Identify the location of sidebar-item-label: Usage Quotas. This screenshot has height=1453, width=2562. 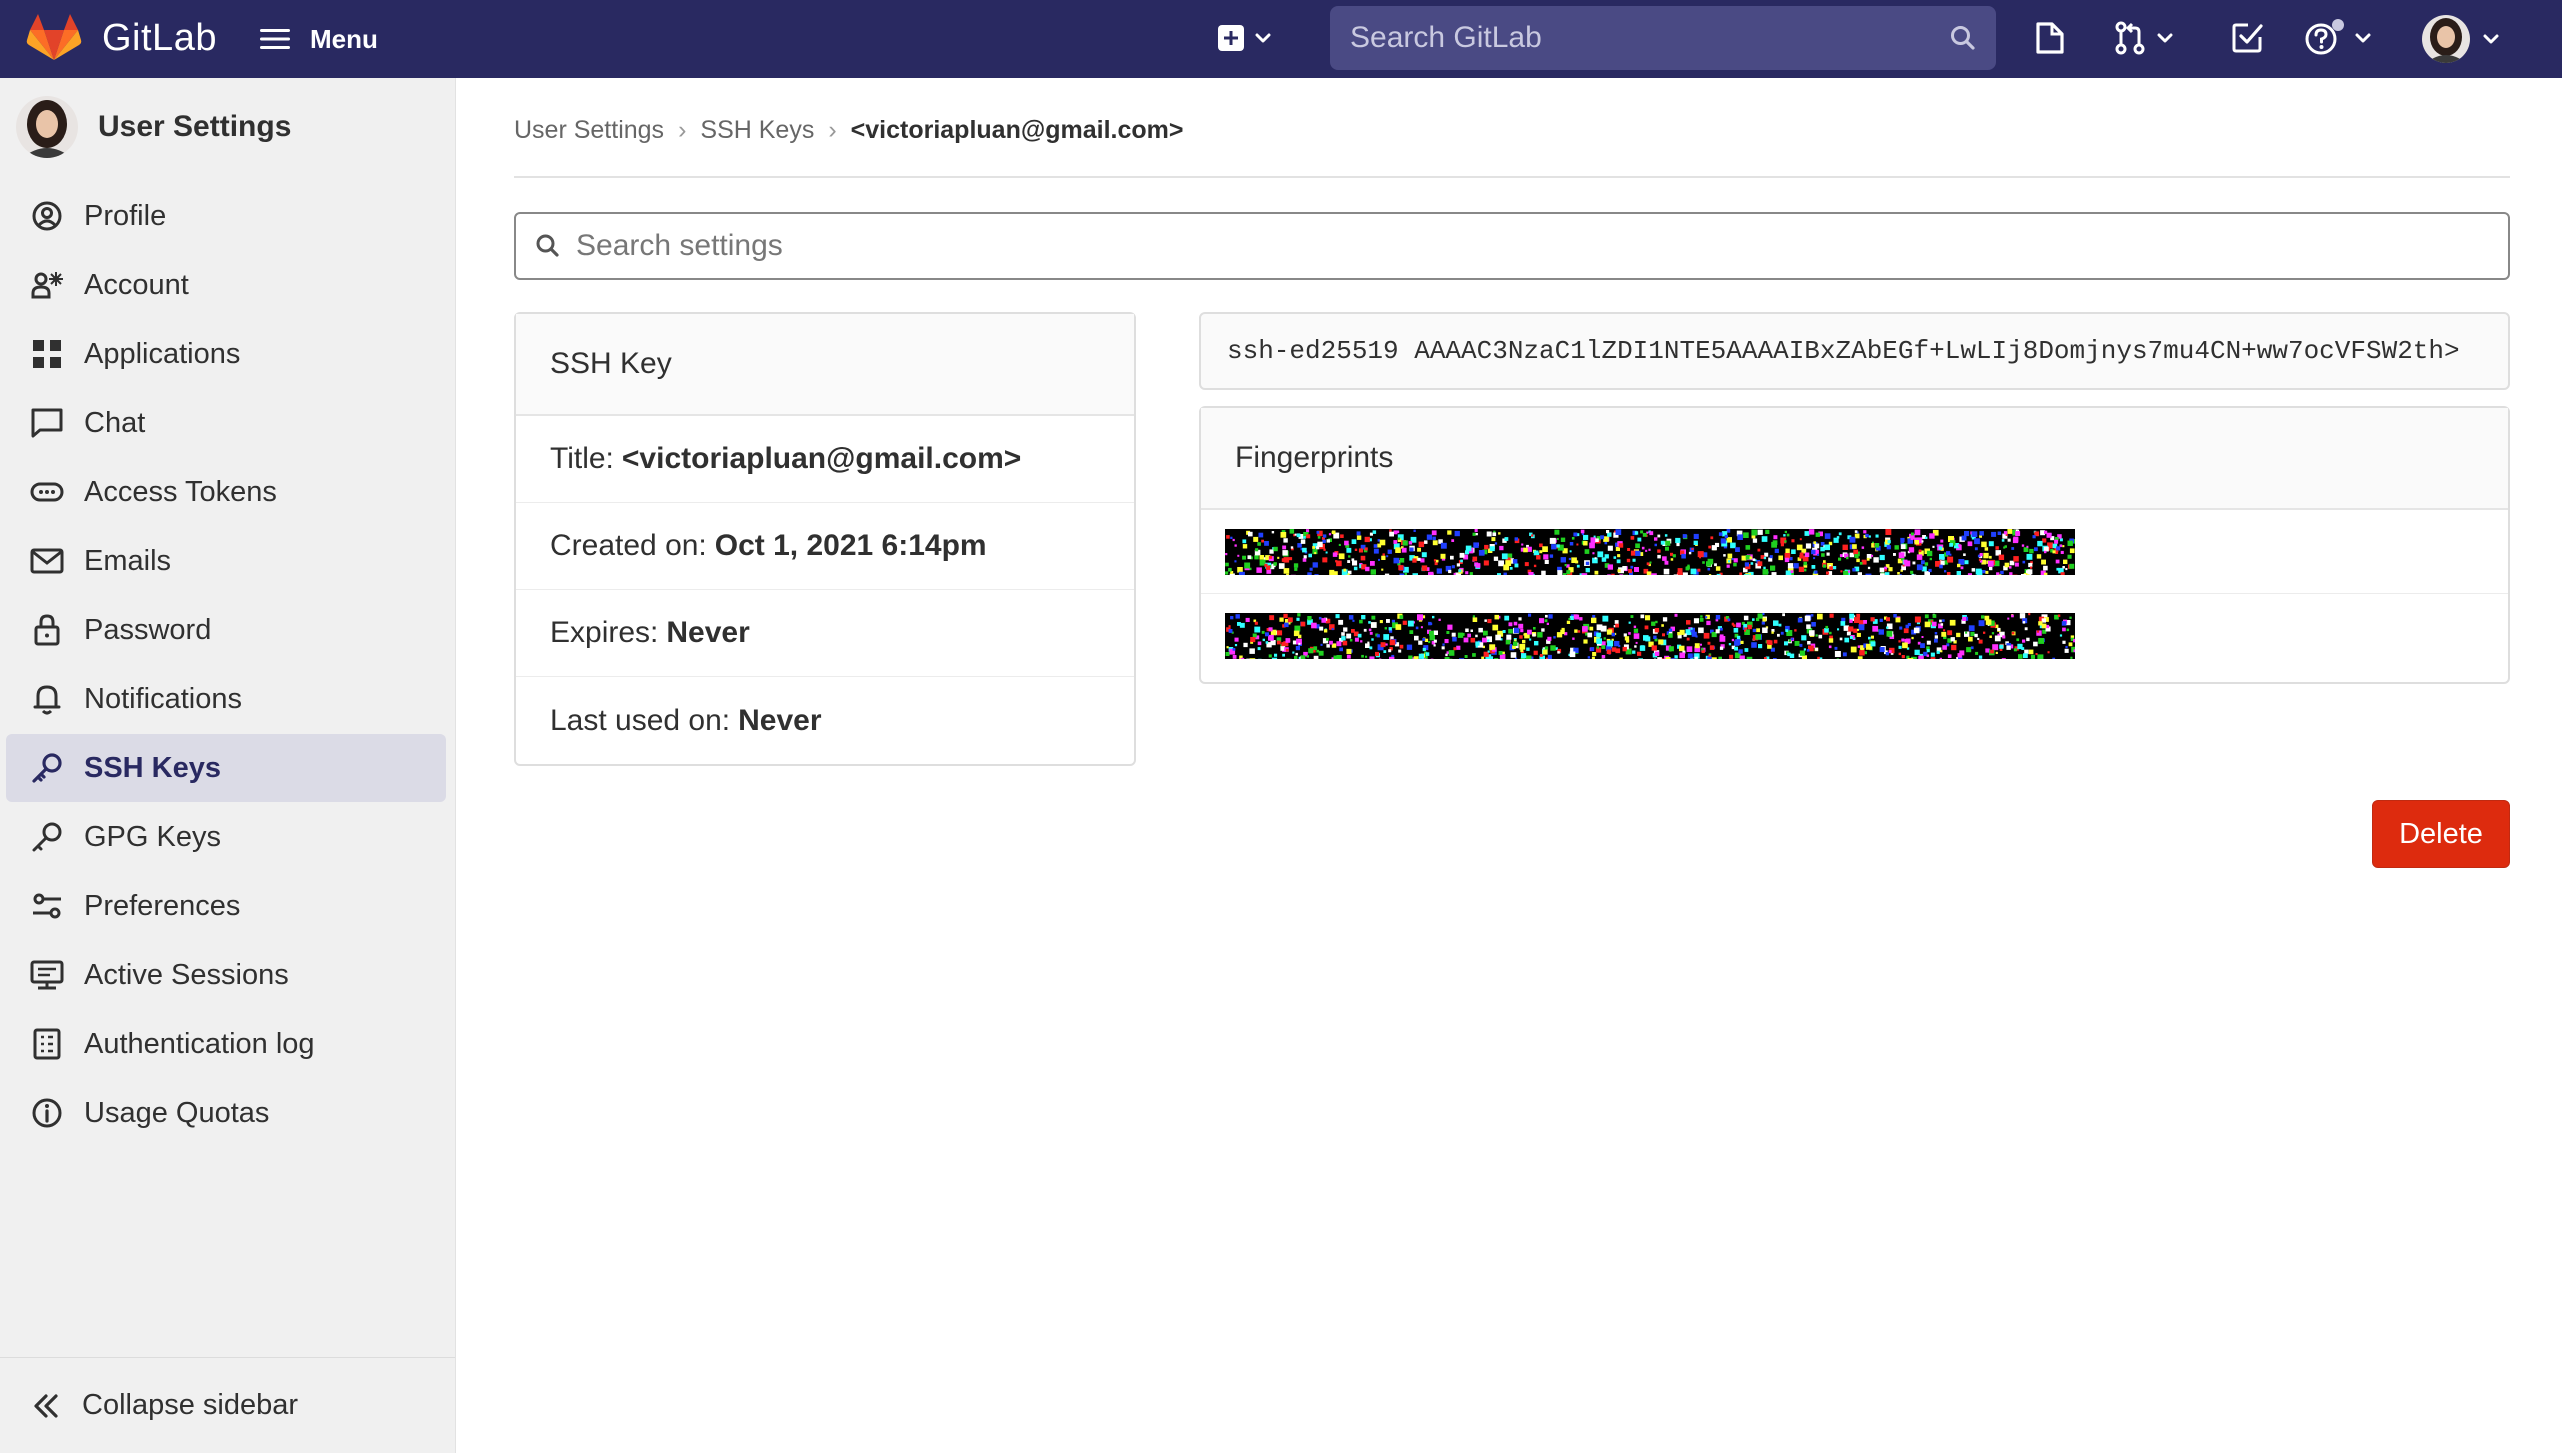
(177, 1112).